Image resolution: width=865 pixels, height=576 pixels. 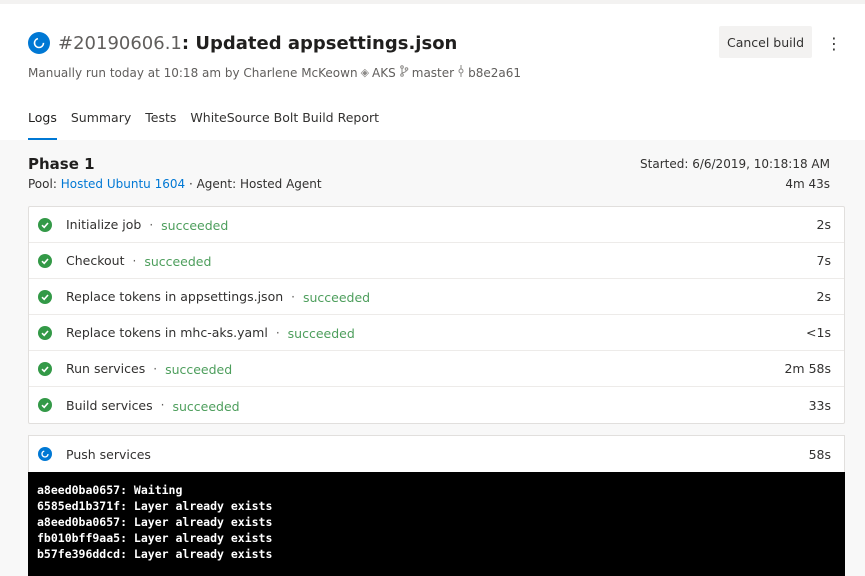 What do you see at coordinates (818, 332) in the screenshot?
I see `step-duration: <1s` at bounding box center [818, 332].